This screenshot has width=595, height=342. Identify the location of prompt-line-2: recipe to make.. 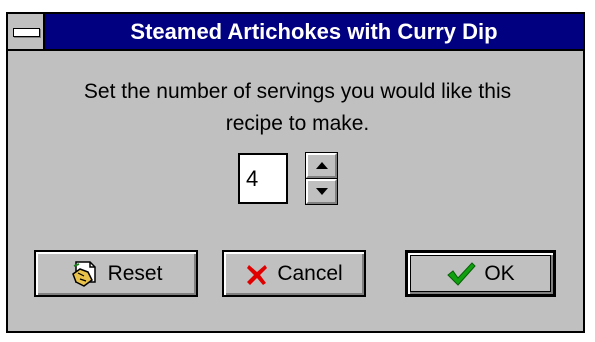
(297, 123).